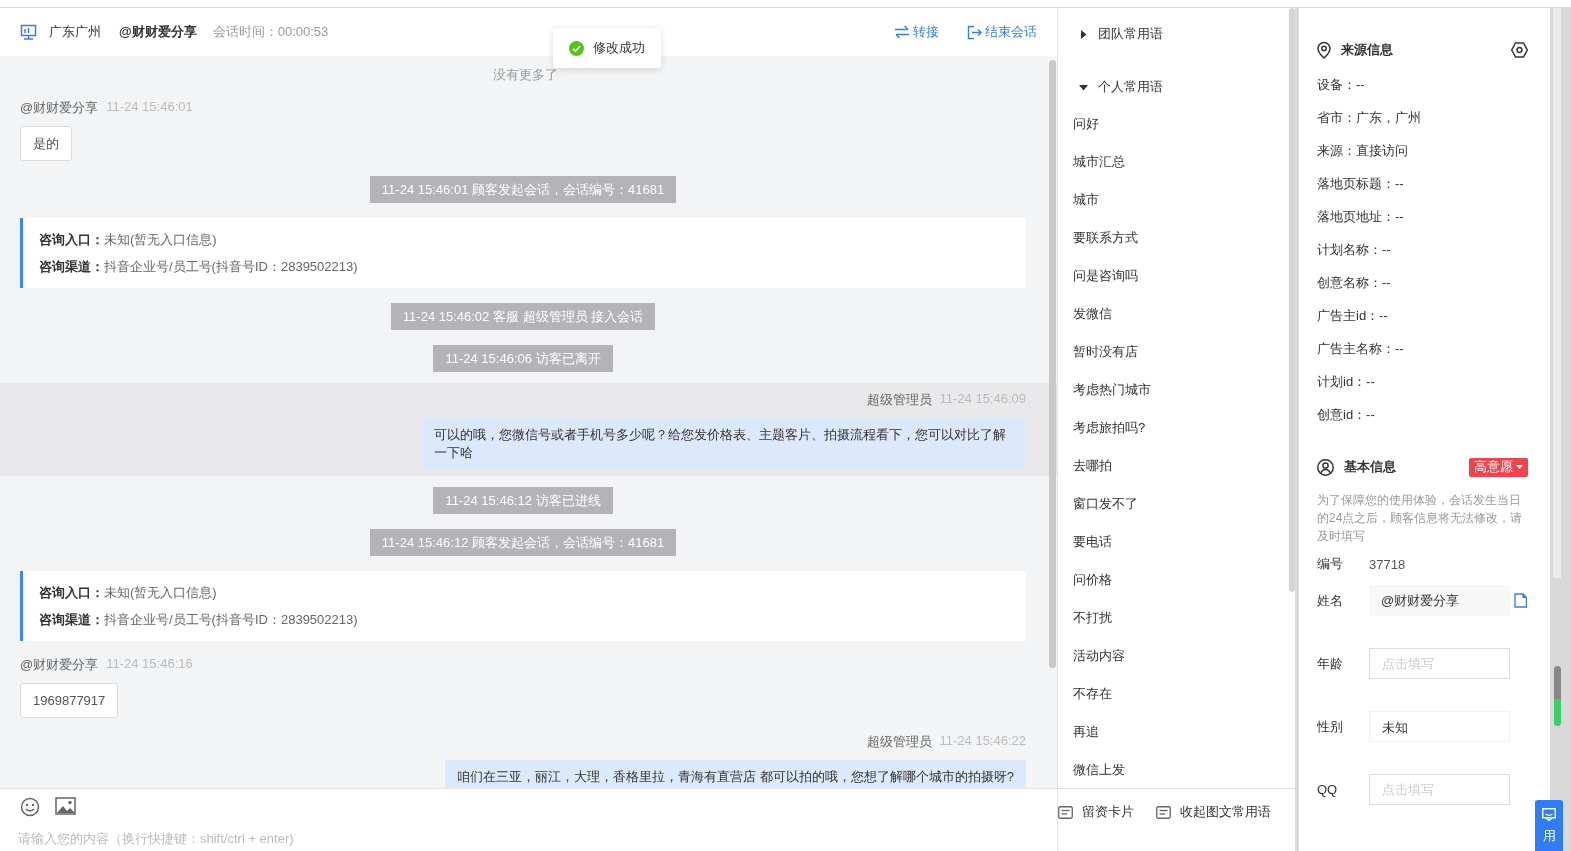 This screenshot has height=851, width=1571. What do you see at coordinates (735, 774) in the screenshot?
I see `message-bubble: 咱们在三亚，丽江，大理，香格里拉，青海有直营店 都可以拍的哦，您想了解哪个城市的拍摄呀?` at bounding box center [735, 774].